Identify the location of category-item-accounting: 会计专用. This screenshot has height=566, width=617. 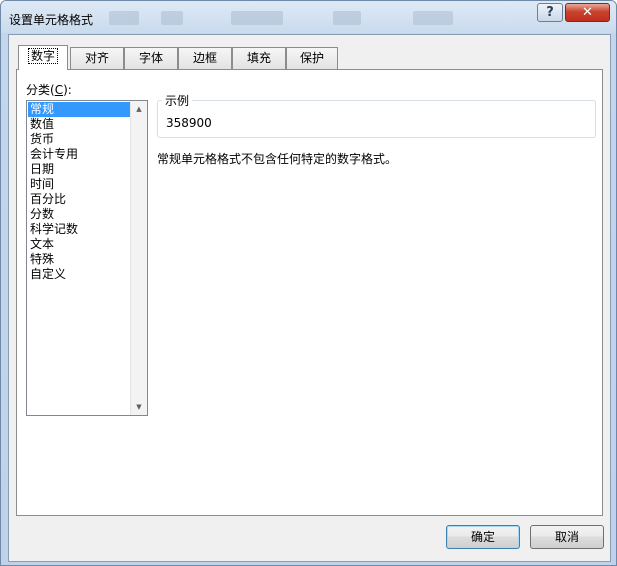
(79, 154).